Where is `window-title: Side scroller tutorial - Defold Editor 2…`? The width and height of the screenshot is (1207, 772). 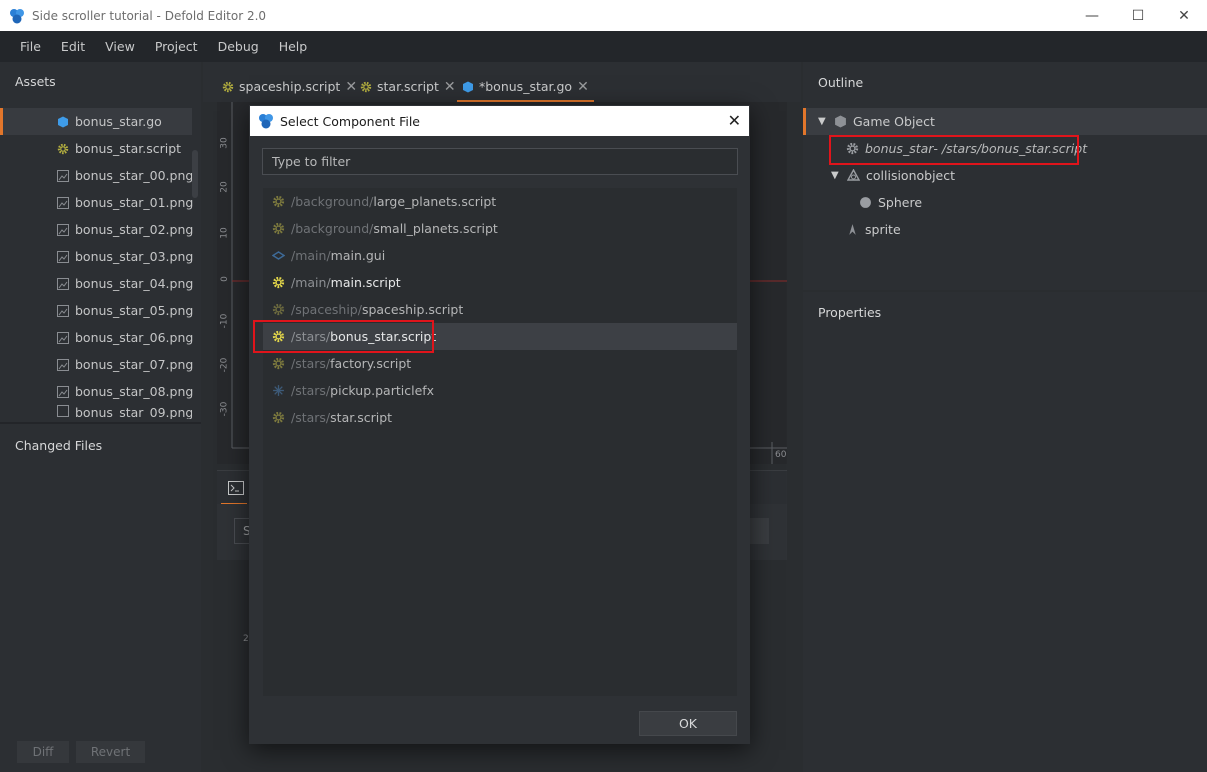 window-title: Side scroller tutorial - Defold Editor 2… is located at coordinates (149, 15).